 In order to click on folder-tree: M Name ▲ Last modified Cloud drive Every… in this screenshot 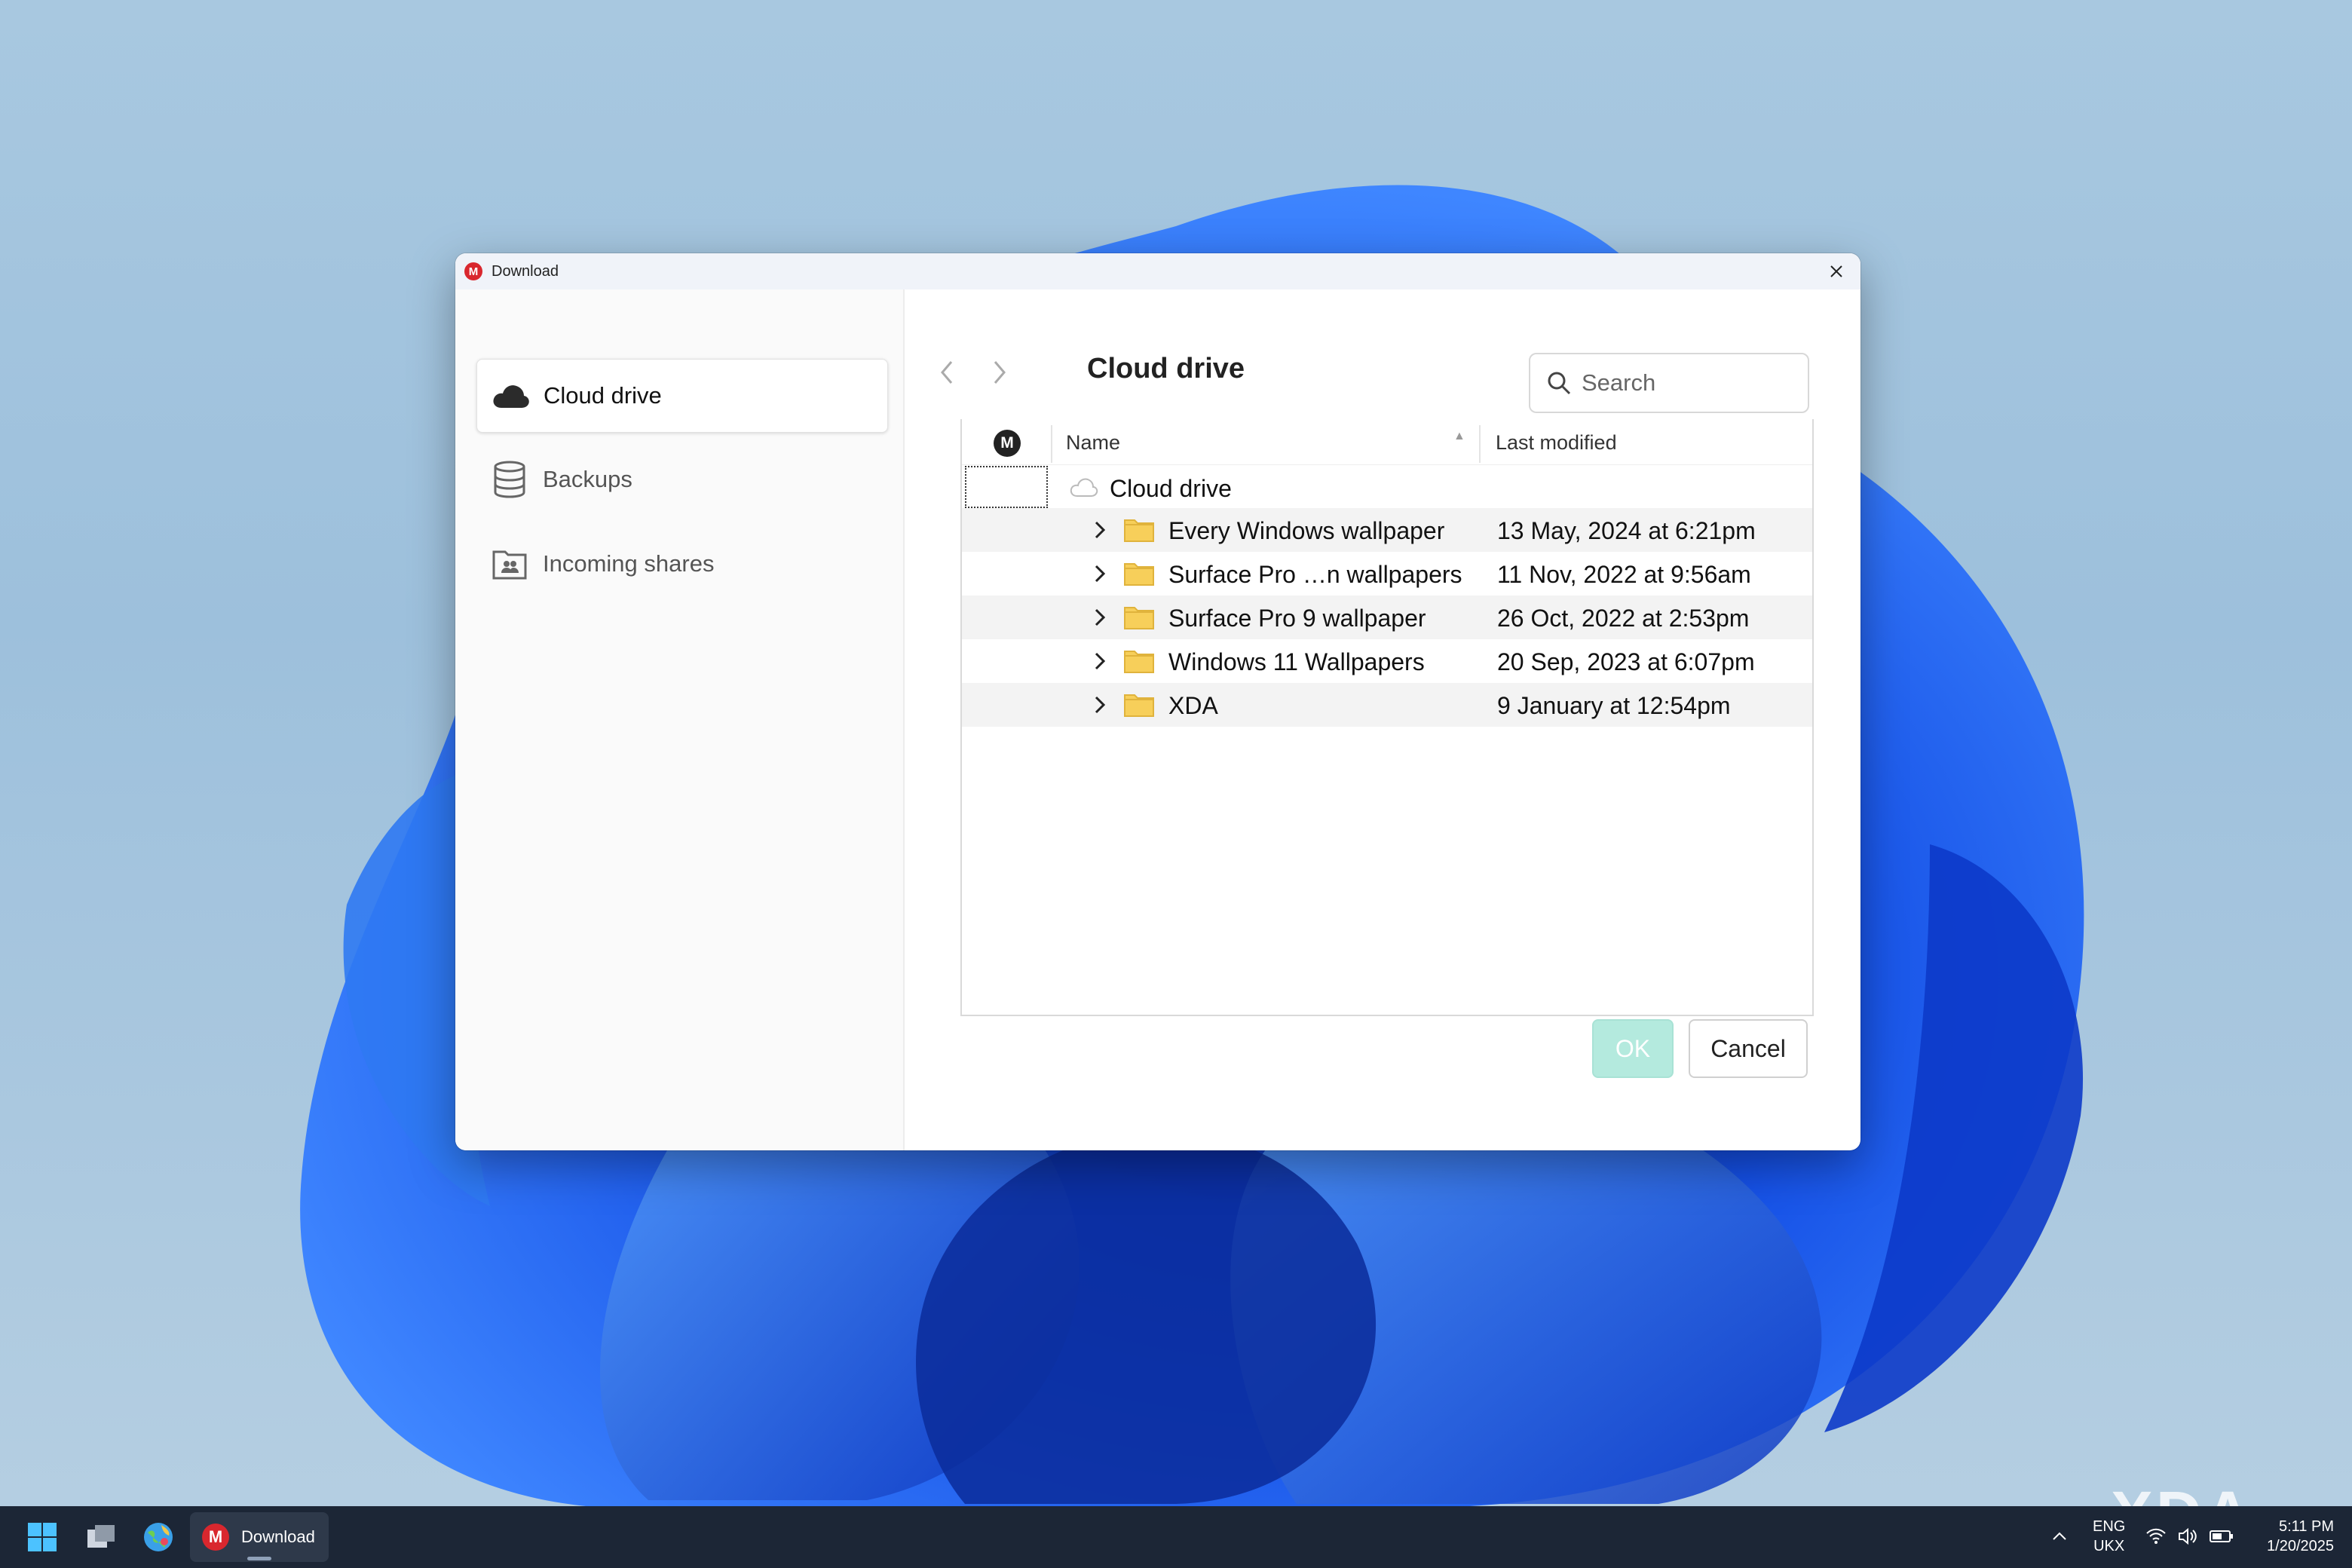, I will do `click(1387, 717)`.